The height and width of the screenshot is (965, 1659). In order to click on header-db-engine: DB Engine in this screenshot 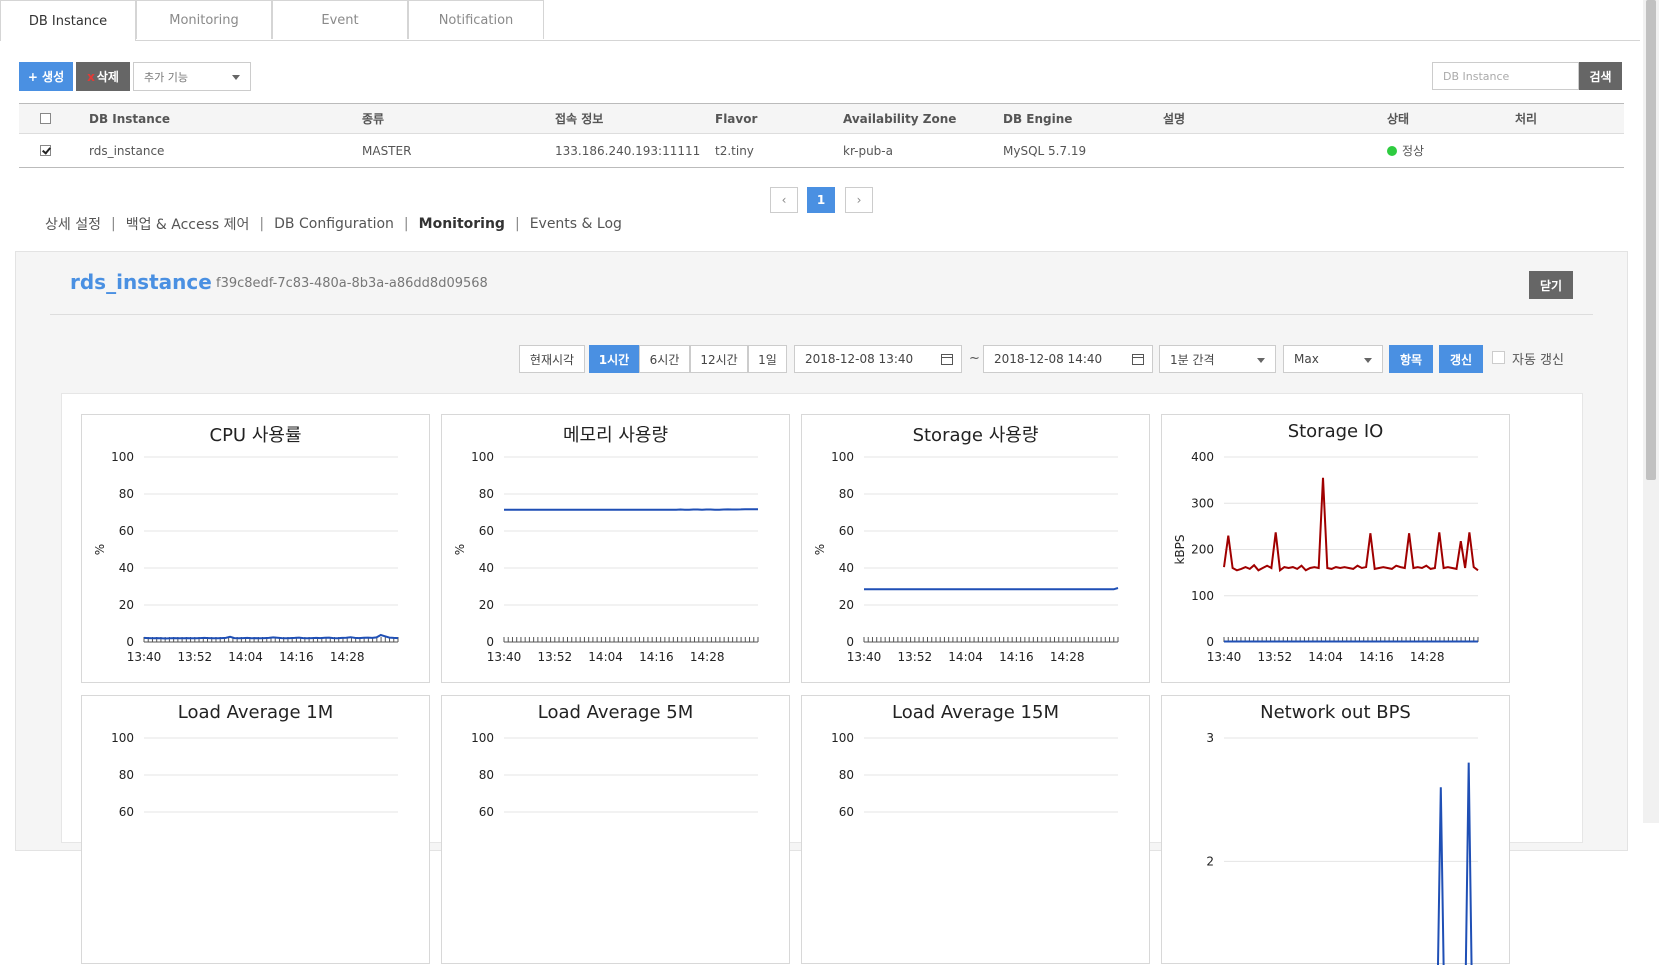, I will do `click(1037, 118)`.